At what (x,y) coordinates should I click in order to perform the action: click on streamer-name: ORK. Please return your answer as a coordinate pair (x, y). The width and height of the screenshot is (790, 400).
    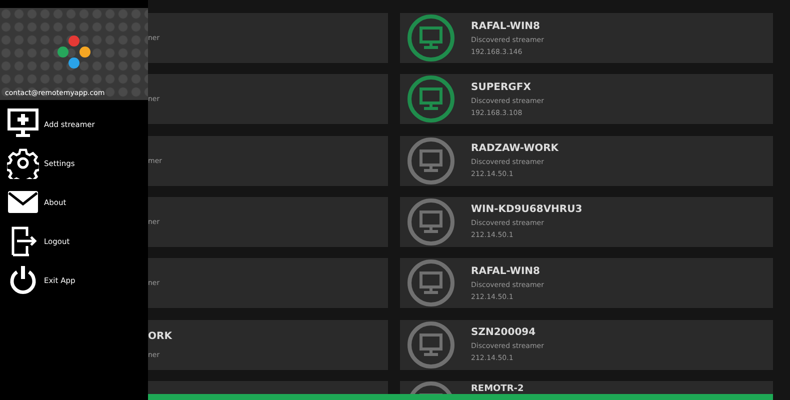
    Looking at the image, I should click on (160, 336).